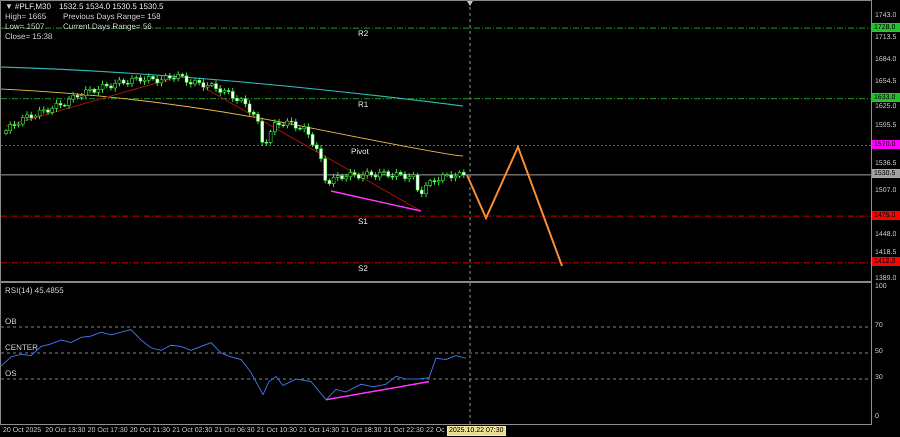 The width and height of the screenshot is (900, 437). I want to click on rsi-level-label: OS, so click(11, 374).